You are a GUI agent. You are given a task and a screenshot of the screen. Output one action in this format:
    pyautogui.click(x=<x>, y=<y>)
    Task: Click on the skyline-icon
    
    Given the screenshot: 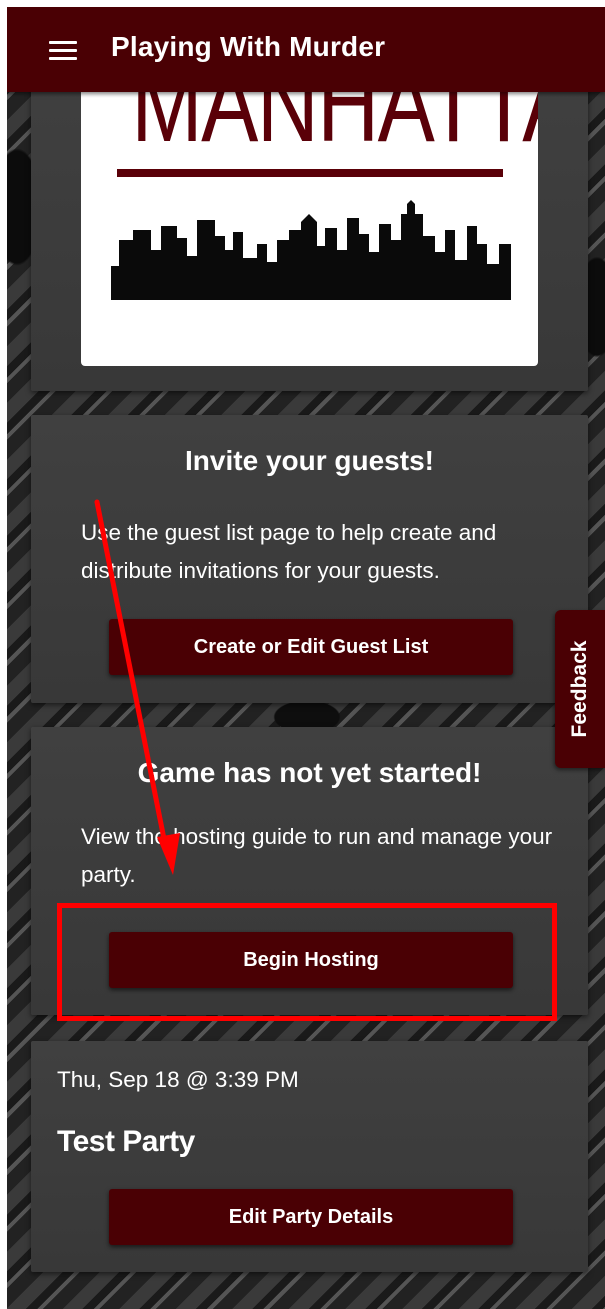 What is the action you would take?
    pyautogui.click(x=311, y=250)
    